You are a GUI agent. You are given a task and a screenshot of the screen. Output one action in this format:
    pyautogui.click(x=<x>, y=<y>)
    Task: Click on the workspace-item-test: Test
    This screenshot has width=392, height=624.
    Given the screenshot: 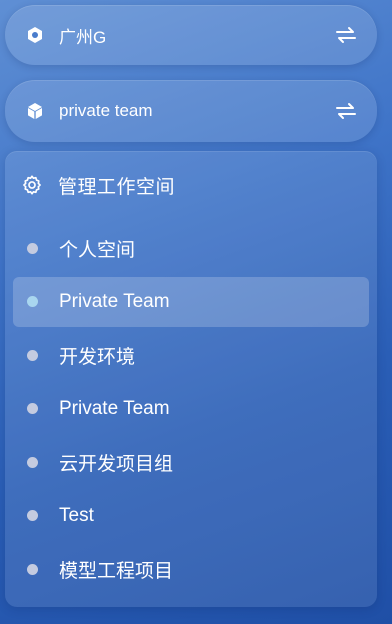 What is the action you would take?
    pyautogui.click(x=191, y=516)
    